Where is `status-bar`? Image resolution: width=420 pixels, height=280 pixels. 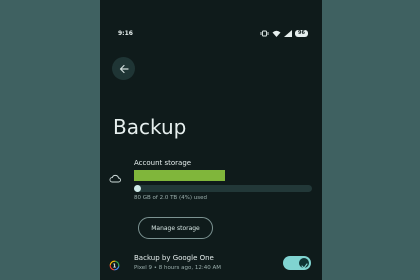 status-bar is located at coordinates (211, 11).